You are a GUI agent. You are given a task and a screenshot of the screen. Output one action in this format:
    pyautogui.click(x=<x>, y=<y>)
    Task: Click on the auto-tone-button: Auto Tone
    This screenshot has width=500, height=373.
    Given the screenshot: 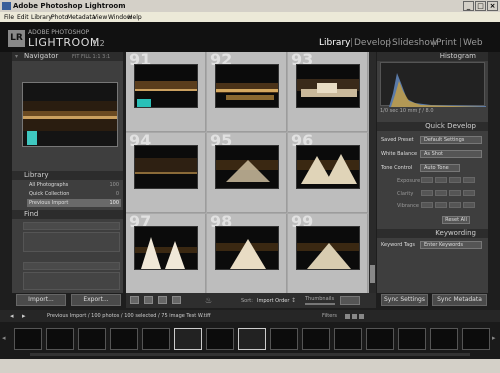 What is the action you would take?
    pyautogui.click(x=440, y=168)
    